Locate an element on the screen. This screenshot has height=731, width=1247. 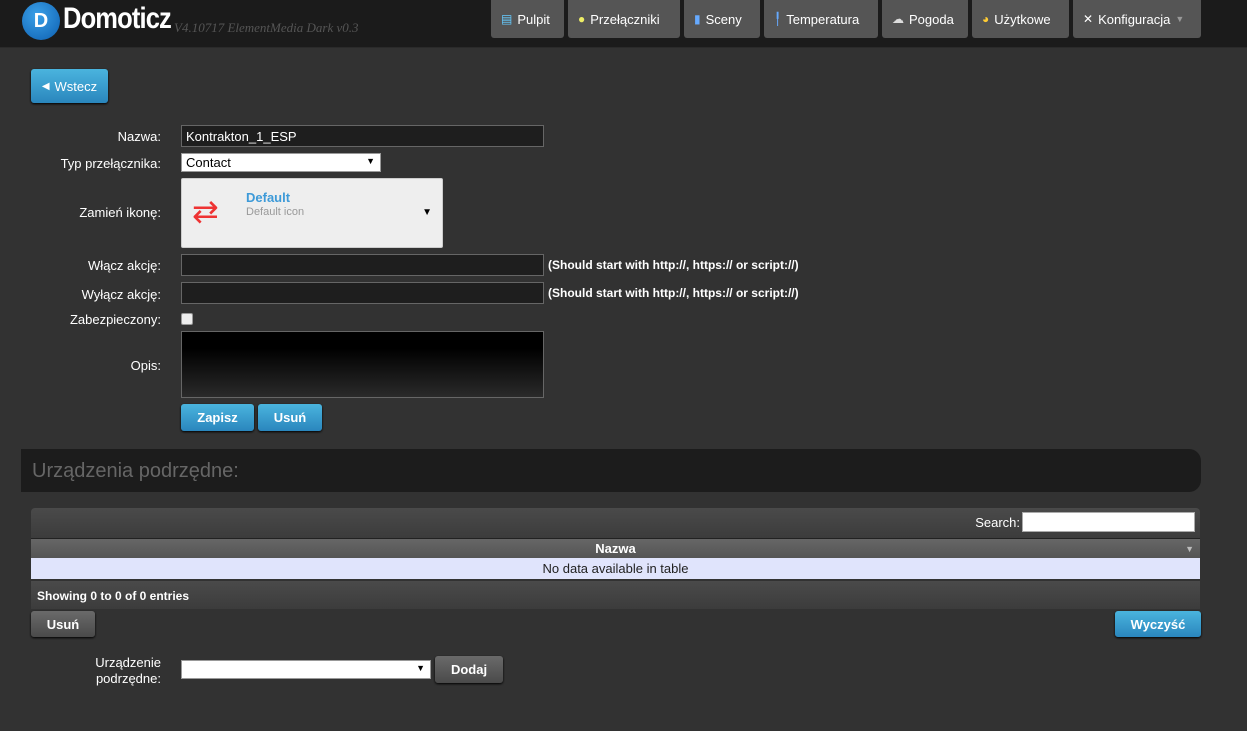
nav-label: Sceny is located at coordinates (723, 19).